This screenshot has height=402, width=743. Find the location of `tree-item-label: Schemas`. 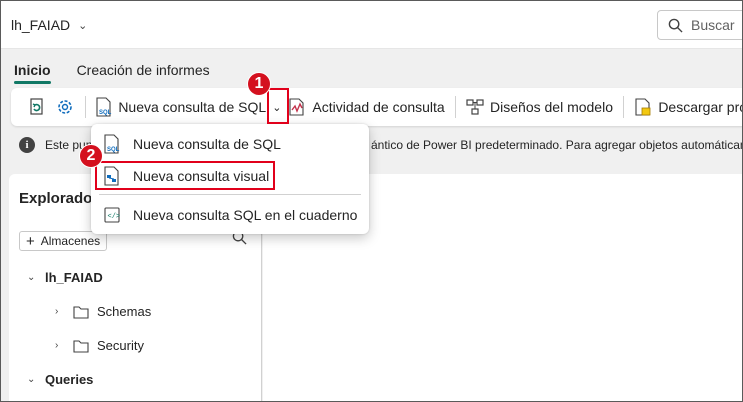

tree-item-label: Schemas is located at coordinates (124, 311).